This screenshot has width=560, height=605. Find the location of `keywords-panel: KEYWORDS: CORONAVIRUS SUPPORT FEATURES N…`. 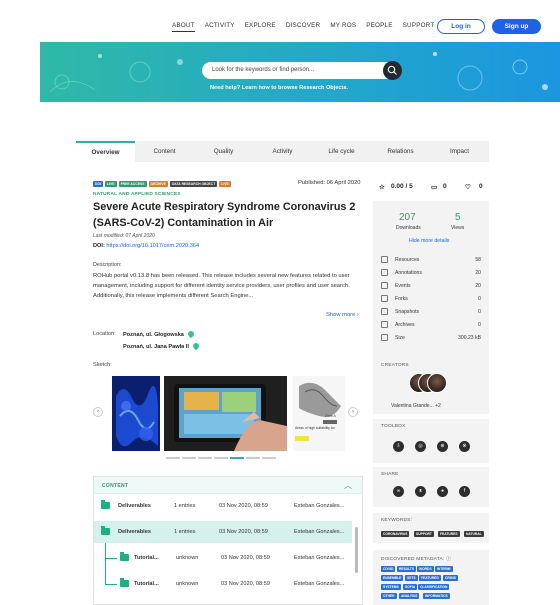

keywords-panel: KEYWORDS: CORONAVIRUS SUPPORT FEATURES N… is located at coordinates (431, 528).